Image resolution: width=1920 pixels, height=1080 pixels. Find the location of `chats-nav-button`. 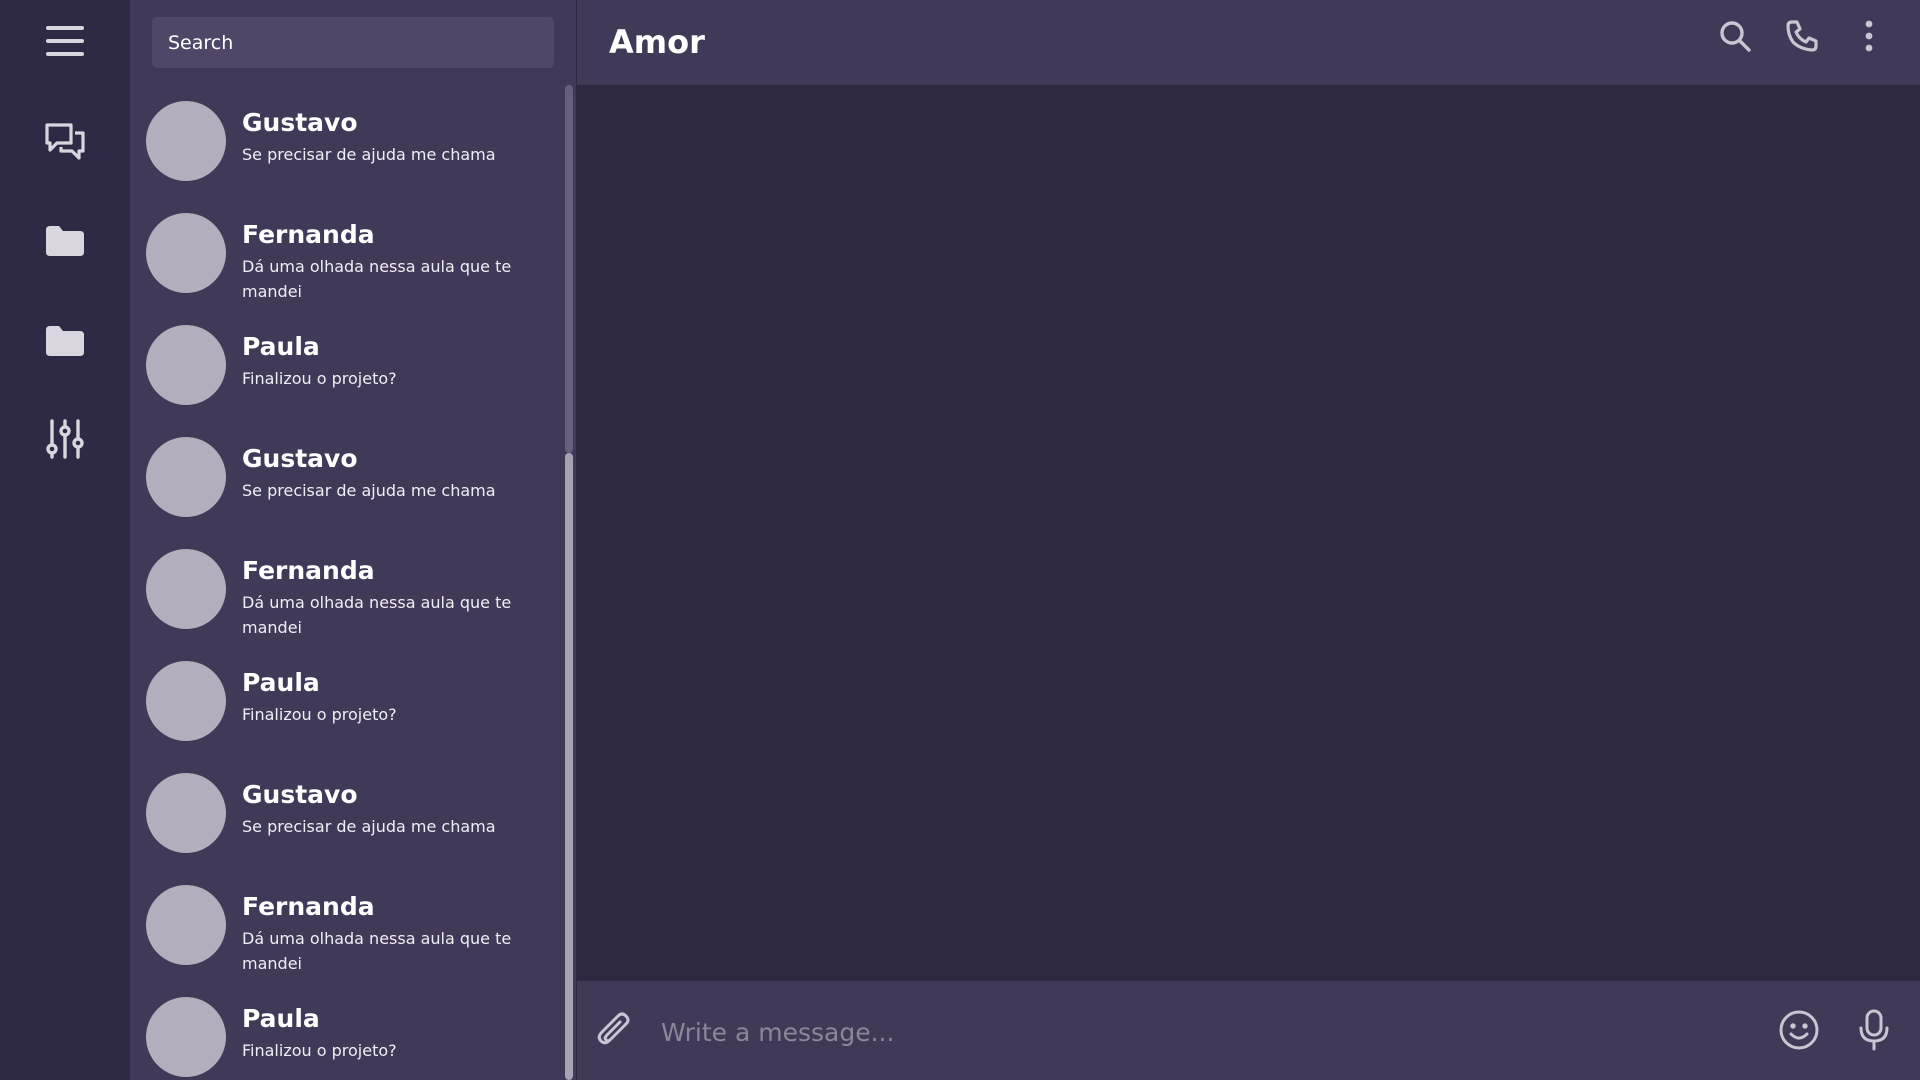

chats-nav-button is located at coordinates (65, 143).